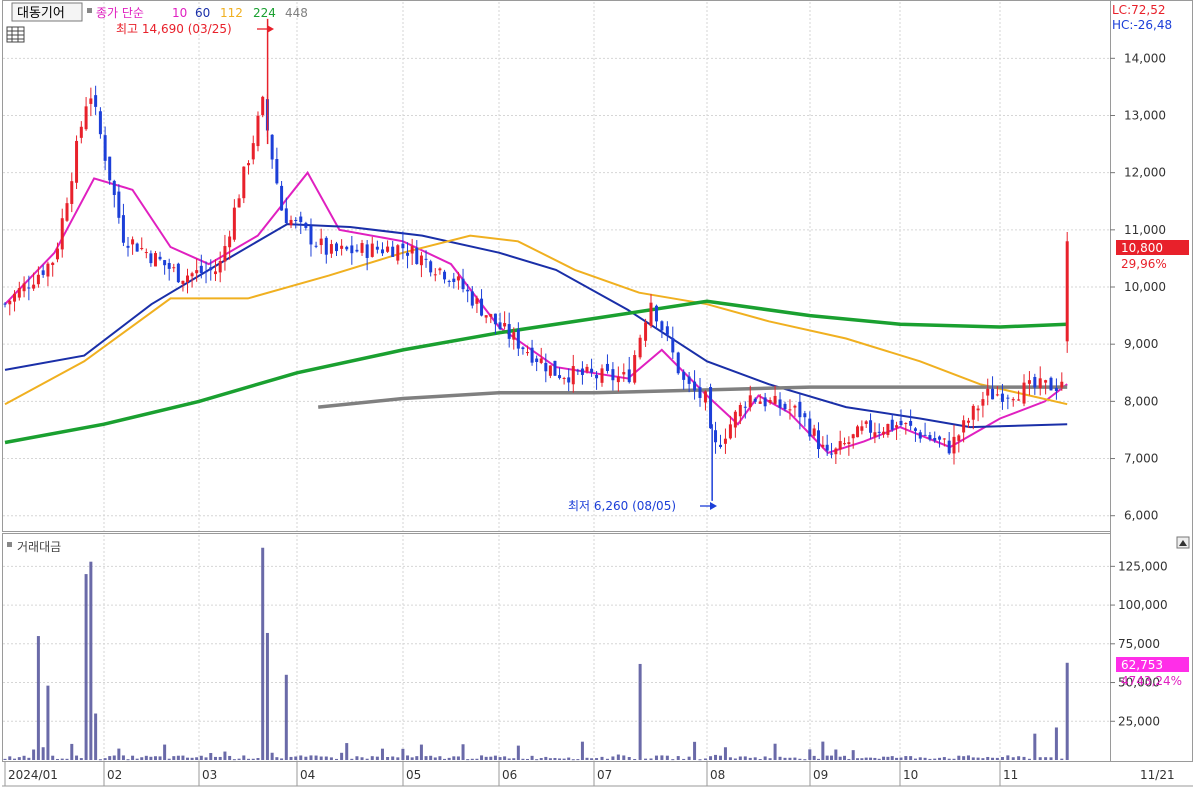 Image resolution: width=1194 pixels, height=787 pixels. I want to click on volume-panel-title: 거래대금, so click(39, 547).